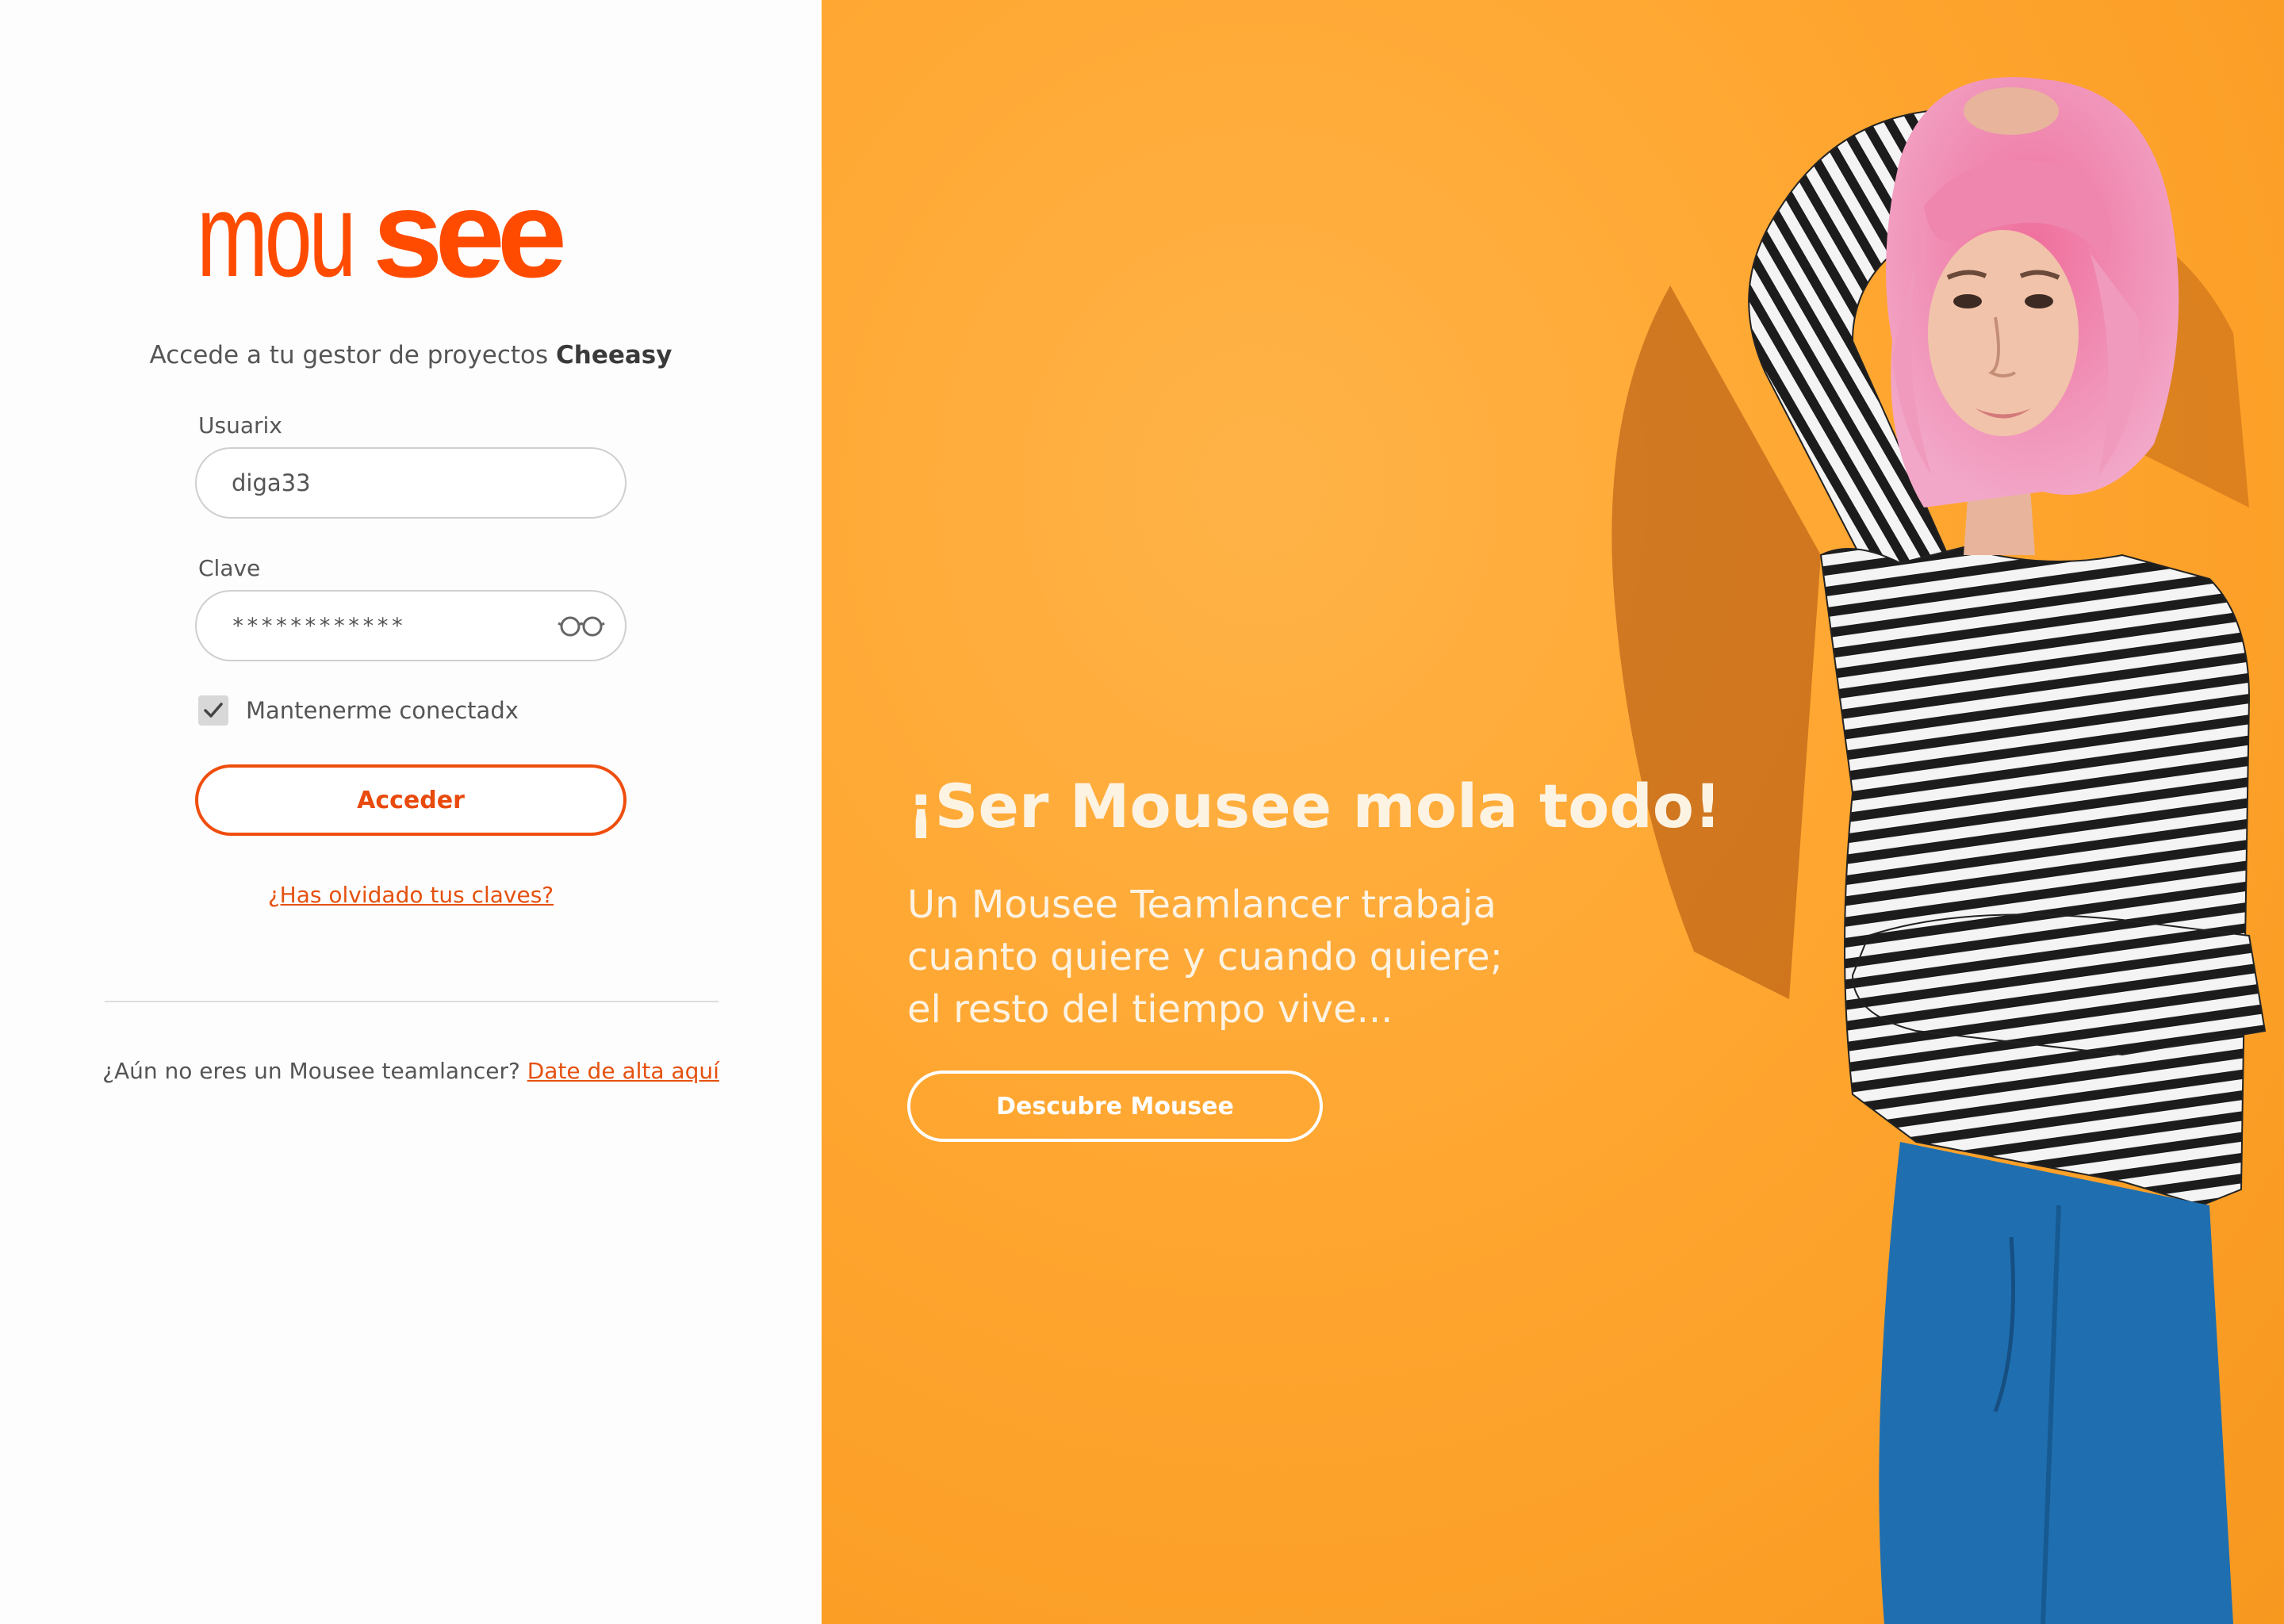 This screenshot has width=2284, height=1624. I want to click on password-label: Clave, so click(229, 568).